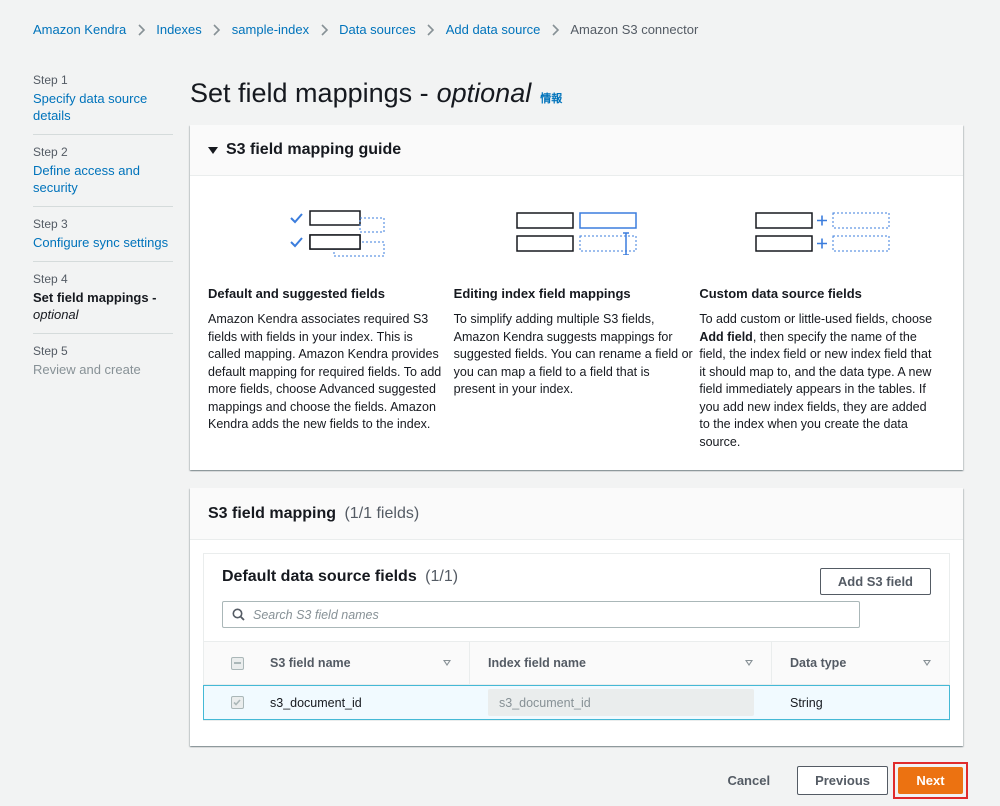  What do you see at coordinates (56, 314) in the screenshot?
I see `step-title-optional: optional` at bounding box center [56, 314].